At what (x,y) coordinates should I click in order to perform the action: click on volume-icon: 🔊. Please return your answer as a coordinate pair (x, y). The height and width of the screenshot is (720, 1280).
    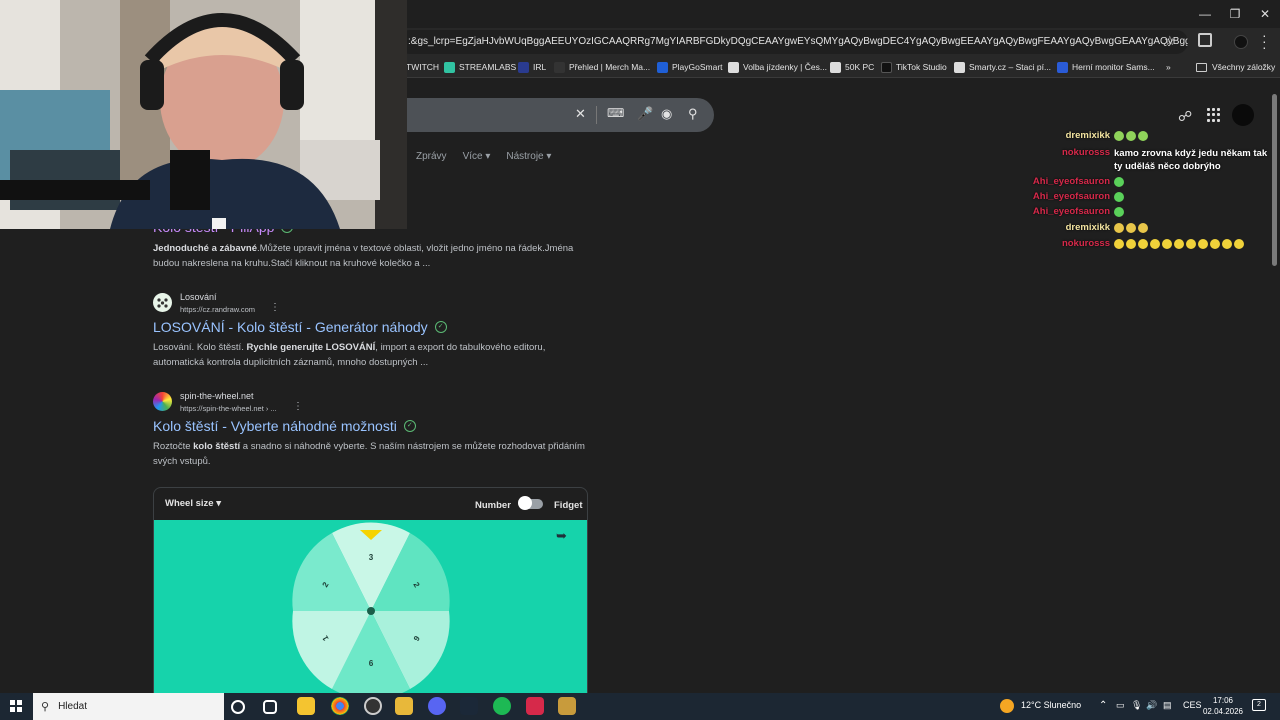
    Looking at the image, I should click on (1151, 705).